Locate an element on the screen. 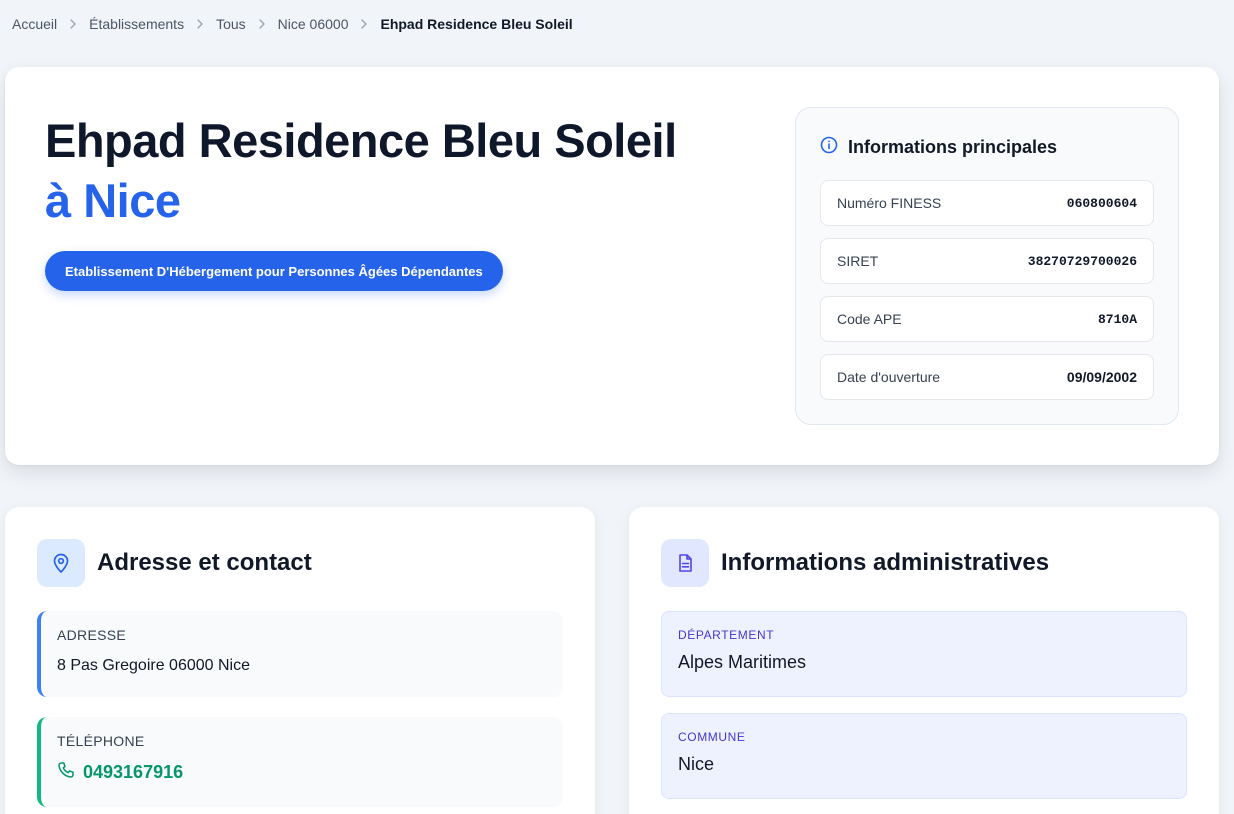 The height and width of the screenshot is (814, 1234). address-value: 8 Pas Gregoire 06000 Nice is located at coordinates (153, 665).